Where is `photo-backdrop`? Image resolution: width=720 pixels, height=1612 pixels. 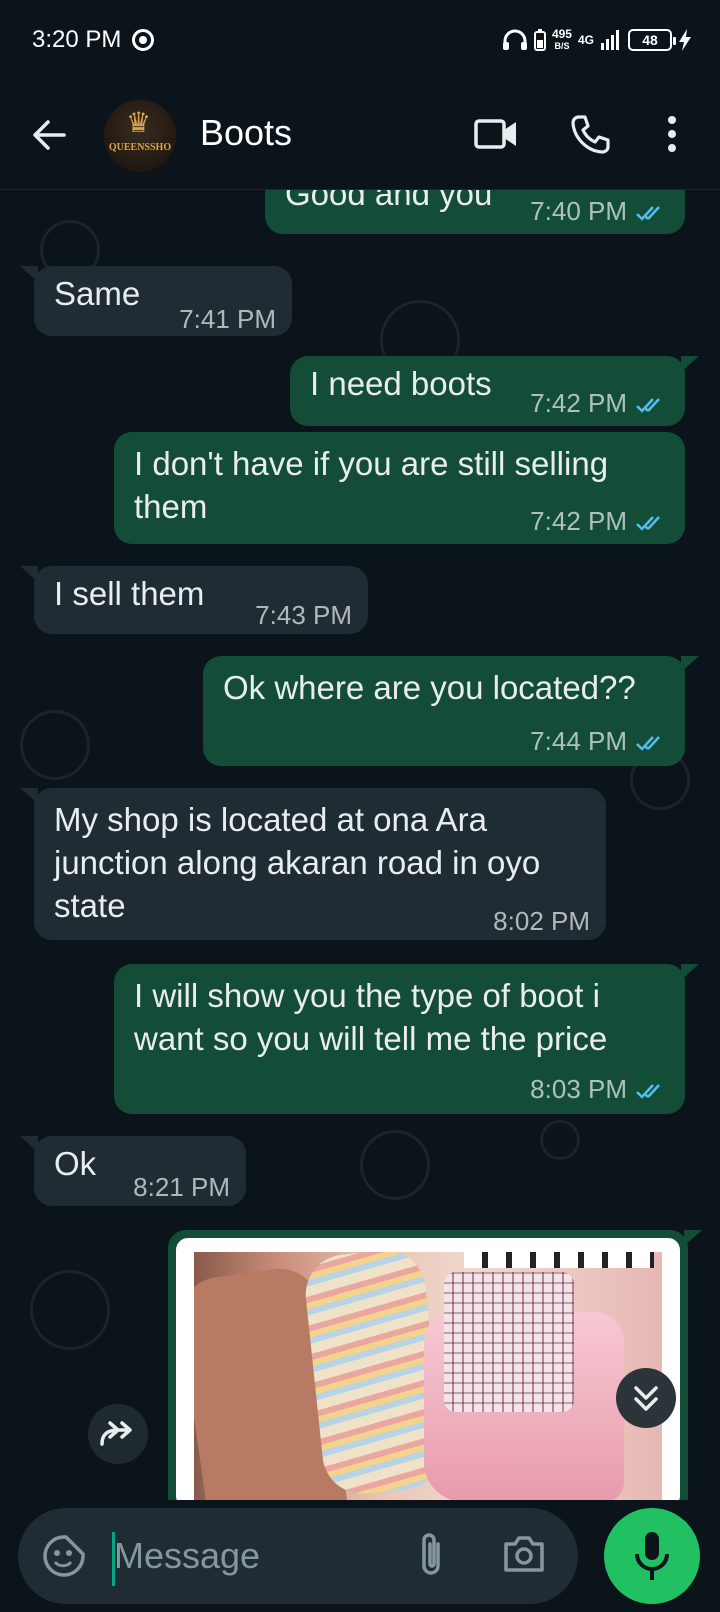 photo-backdrop is located at coordinates (559, 1260).